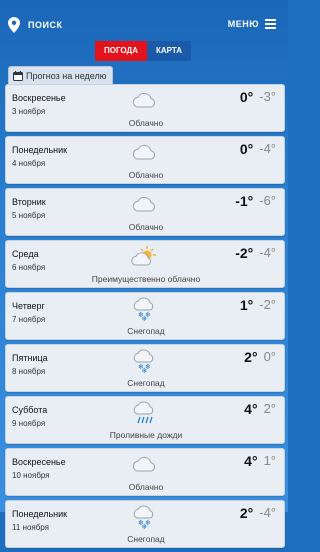 This screenshot has height=552, width=320. I want to click on day-temperatures: 0° -4°, so click(258, 149).